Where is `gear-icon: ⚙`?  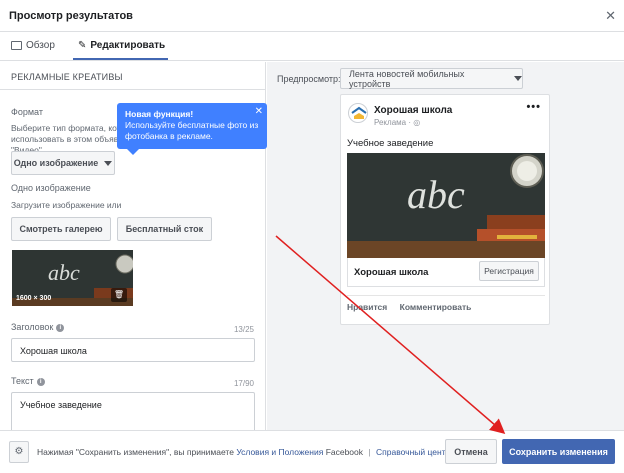
gear-icon: ⚙ is located at coordinates (19, 452).